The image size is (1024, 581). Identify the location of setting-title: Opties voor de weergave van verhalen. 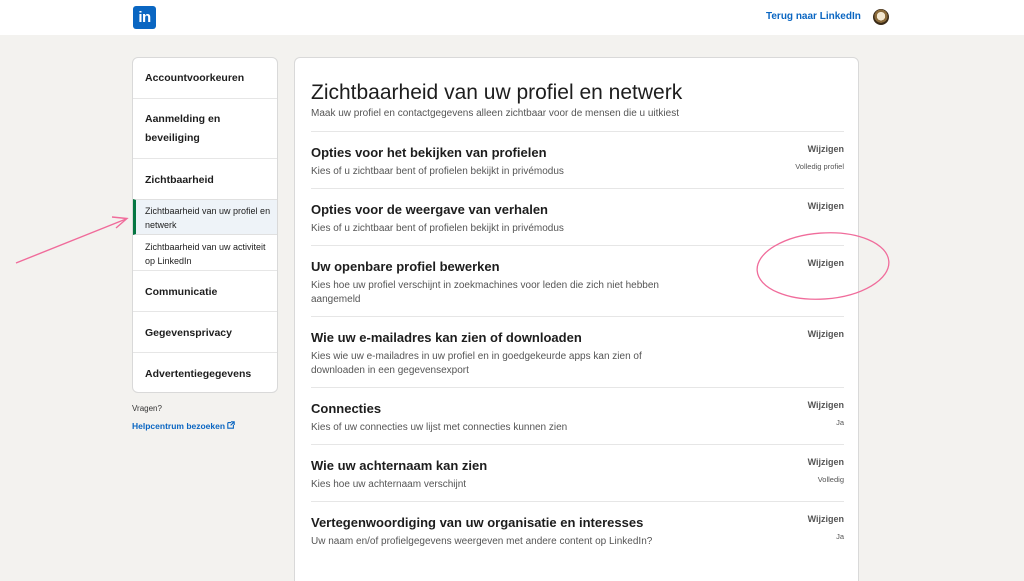
(429, 209).